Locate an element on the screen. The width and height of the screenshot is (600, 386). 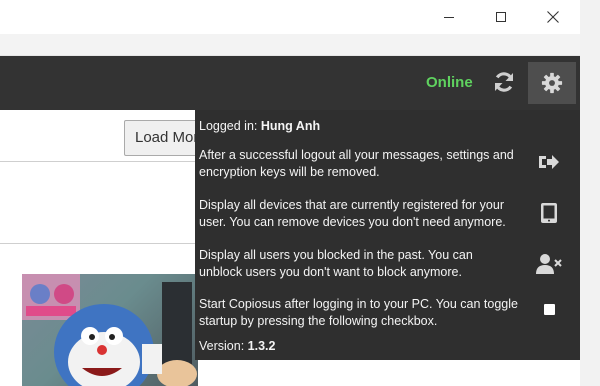
version-label: Version: is located at coordinates (223, 346).